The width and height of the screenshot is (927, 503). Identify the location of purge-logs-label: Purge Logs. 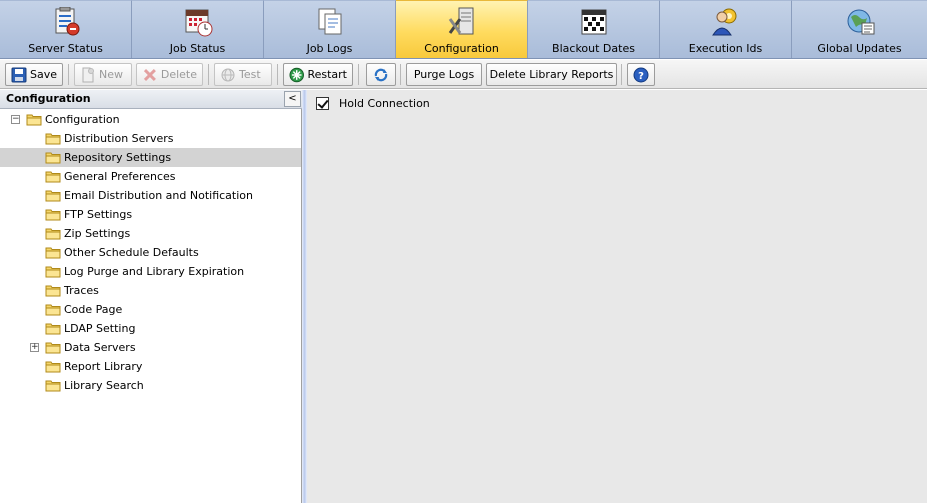
(444, 74).